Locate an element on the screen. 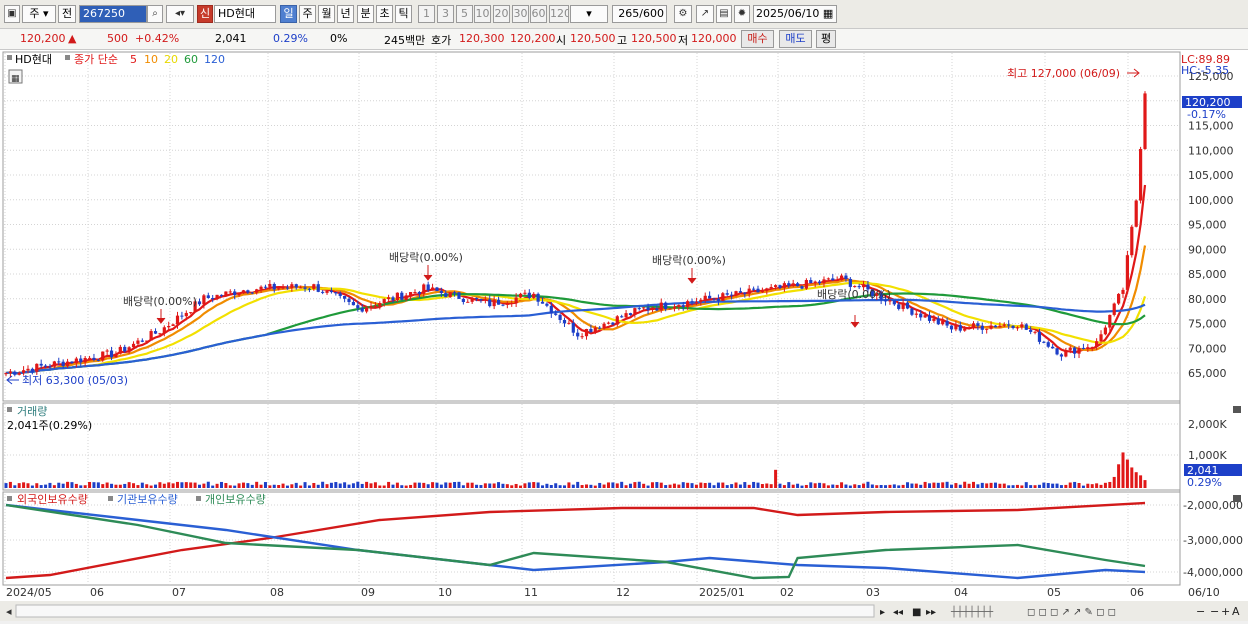 Image resolution: width=1248 pixels, height=624 pixels. zoom-reset-icon: − is located at coordinates (1214, 611).